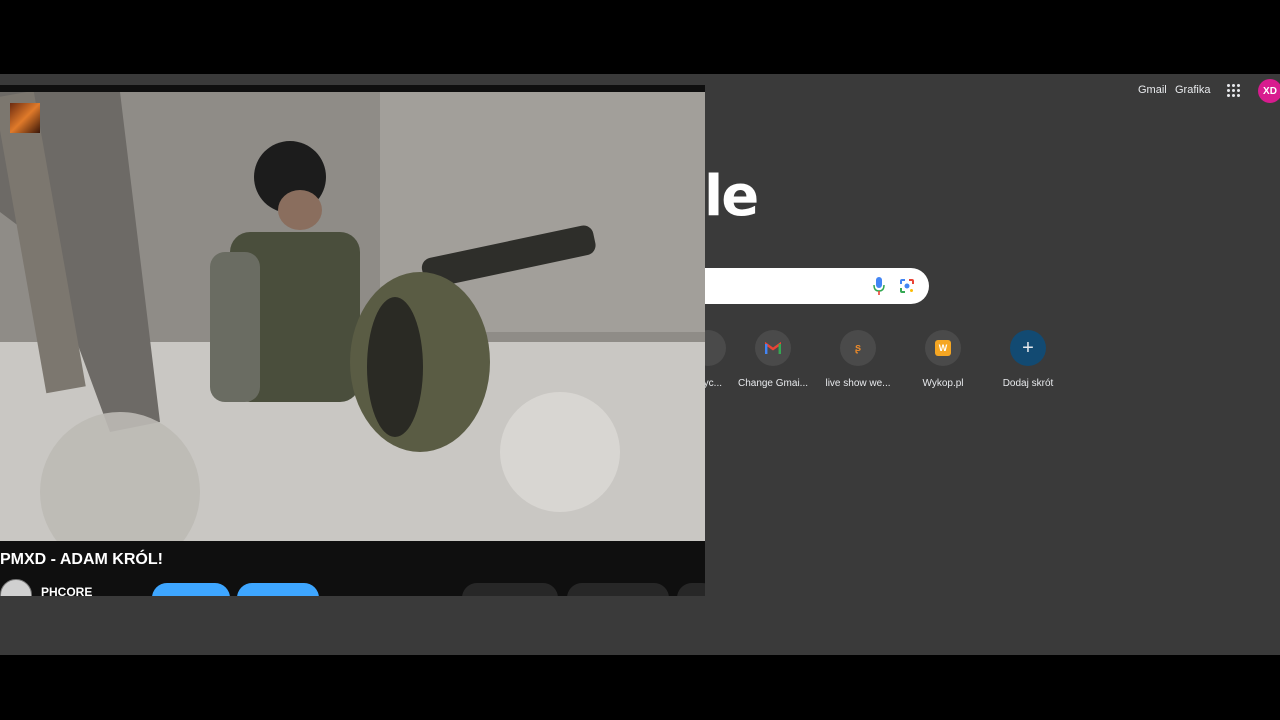 Image resolution: width=1280 pixels, height=720 pixels. What do you see at coordinates (1269, 91) in the screenshot?
I see `account-avatar: XD` at bounding box center [1269, 91].